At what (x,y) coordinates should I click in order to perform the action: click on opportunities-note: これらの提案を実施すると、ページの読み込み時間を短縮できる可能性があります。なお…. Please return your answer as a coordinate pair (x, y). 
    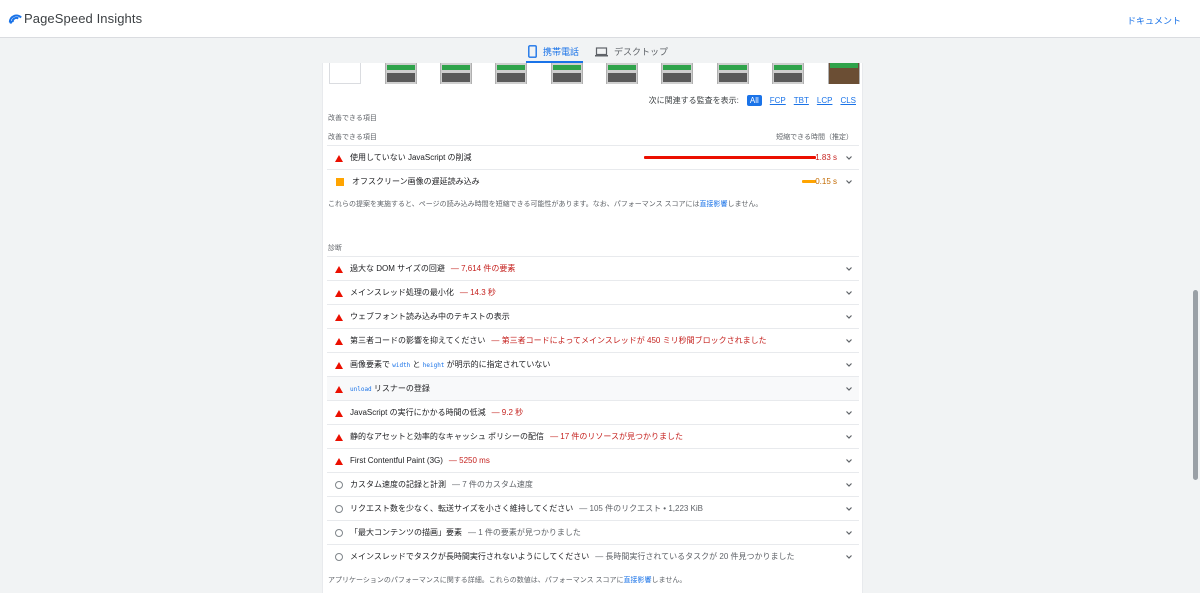
    Looking at the image, I should click on (545, 204).